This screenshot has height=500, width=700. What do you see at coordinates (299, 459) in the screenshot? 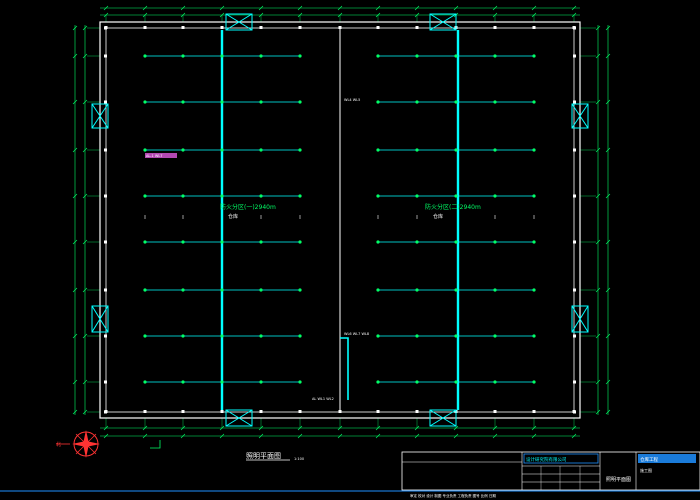
I see `drawing-scale: 1:100` at bounding box center [299, 459].